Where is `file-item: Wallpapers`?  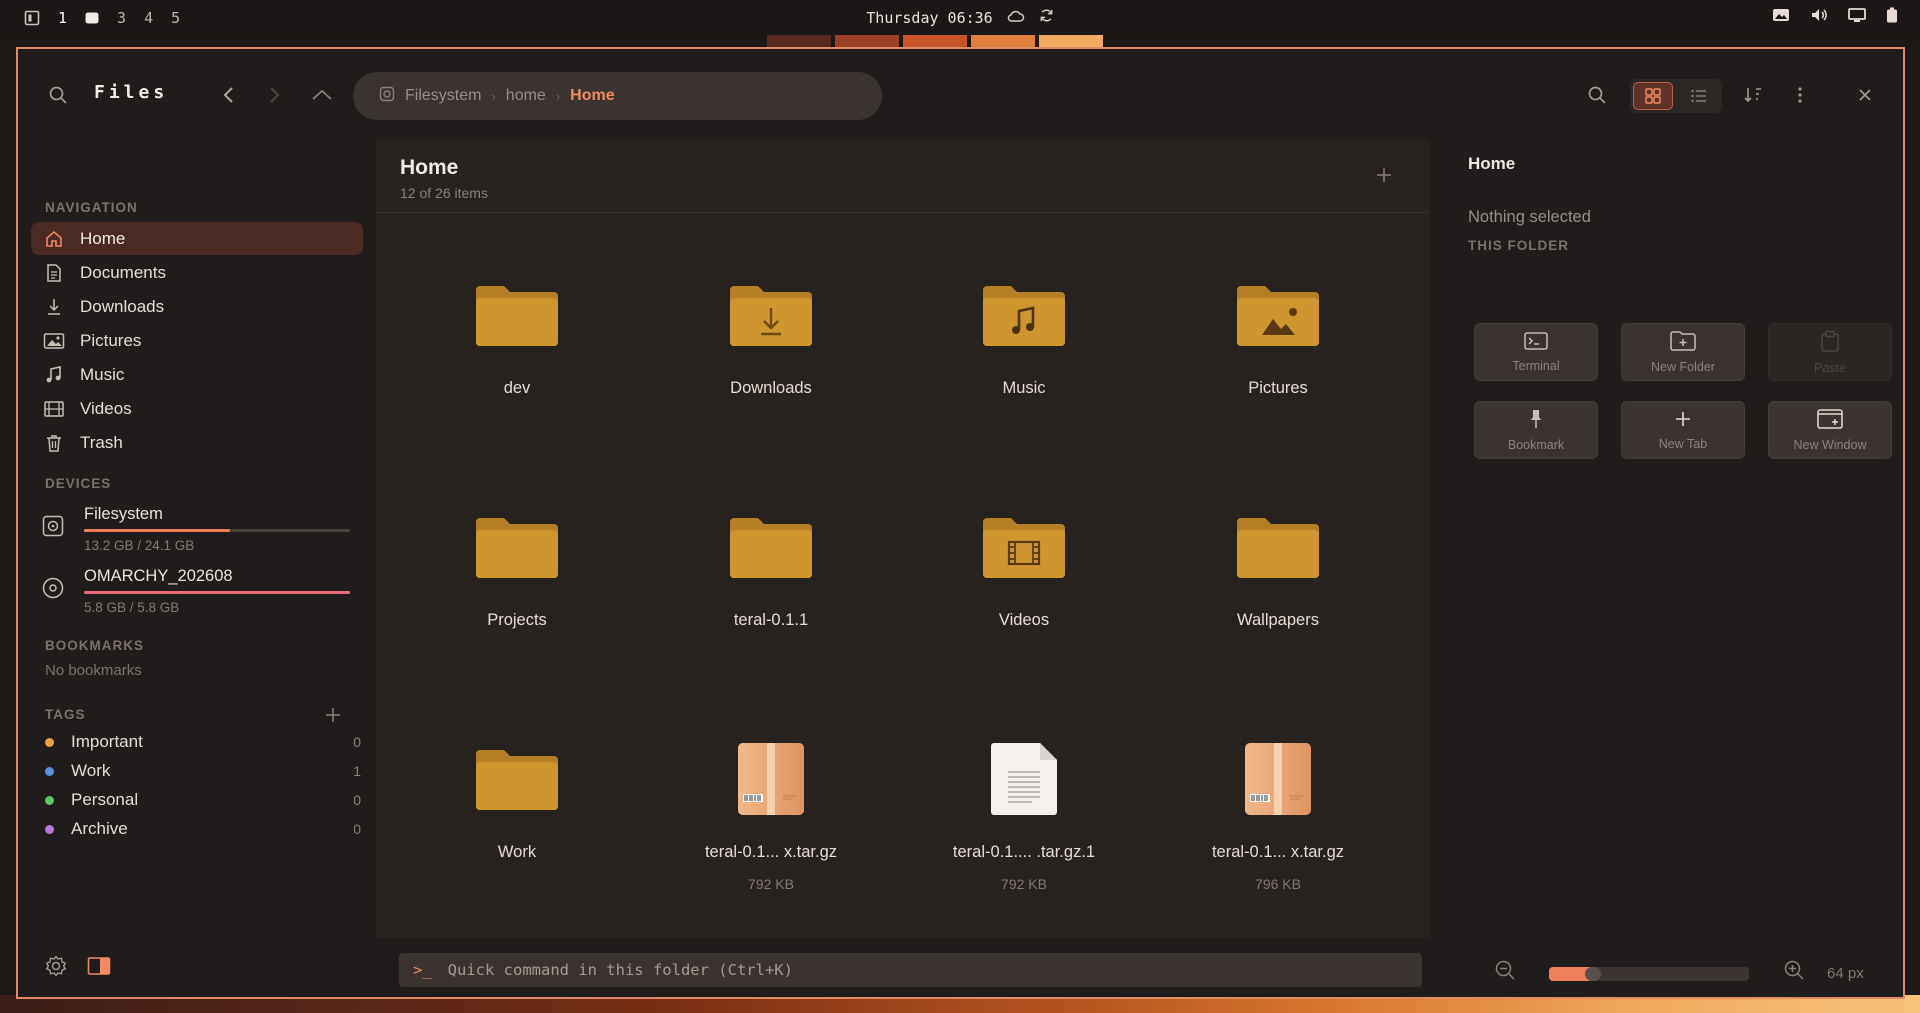
file-item: Wallpapers is located at coordinates (1278, 592).